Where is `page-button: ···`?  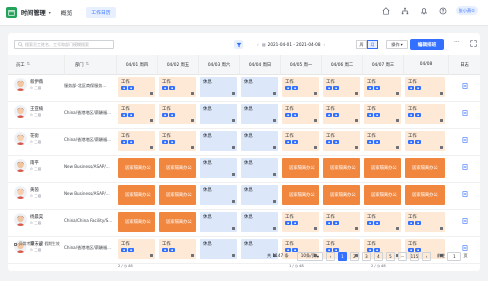 page-button: ··· is located at coordinates (402, 256).